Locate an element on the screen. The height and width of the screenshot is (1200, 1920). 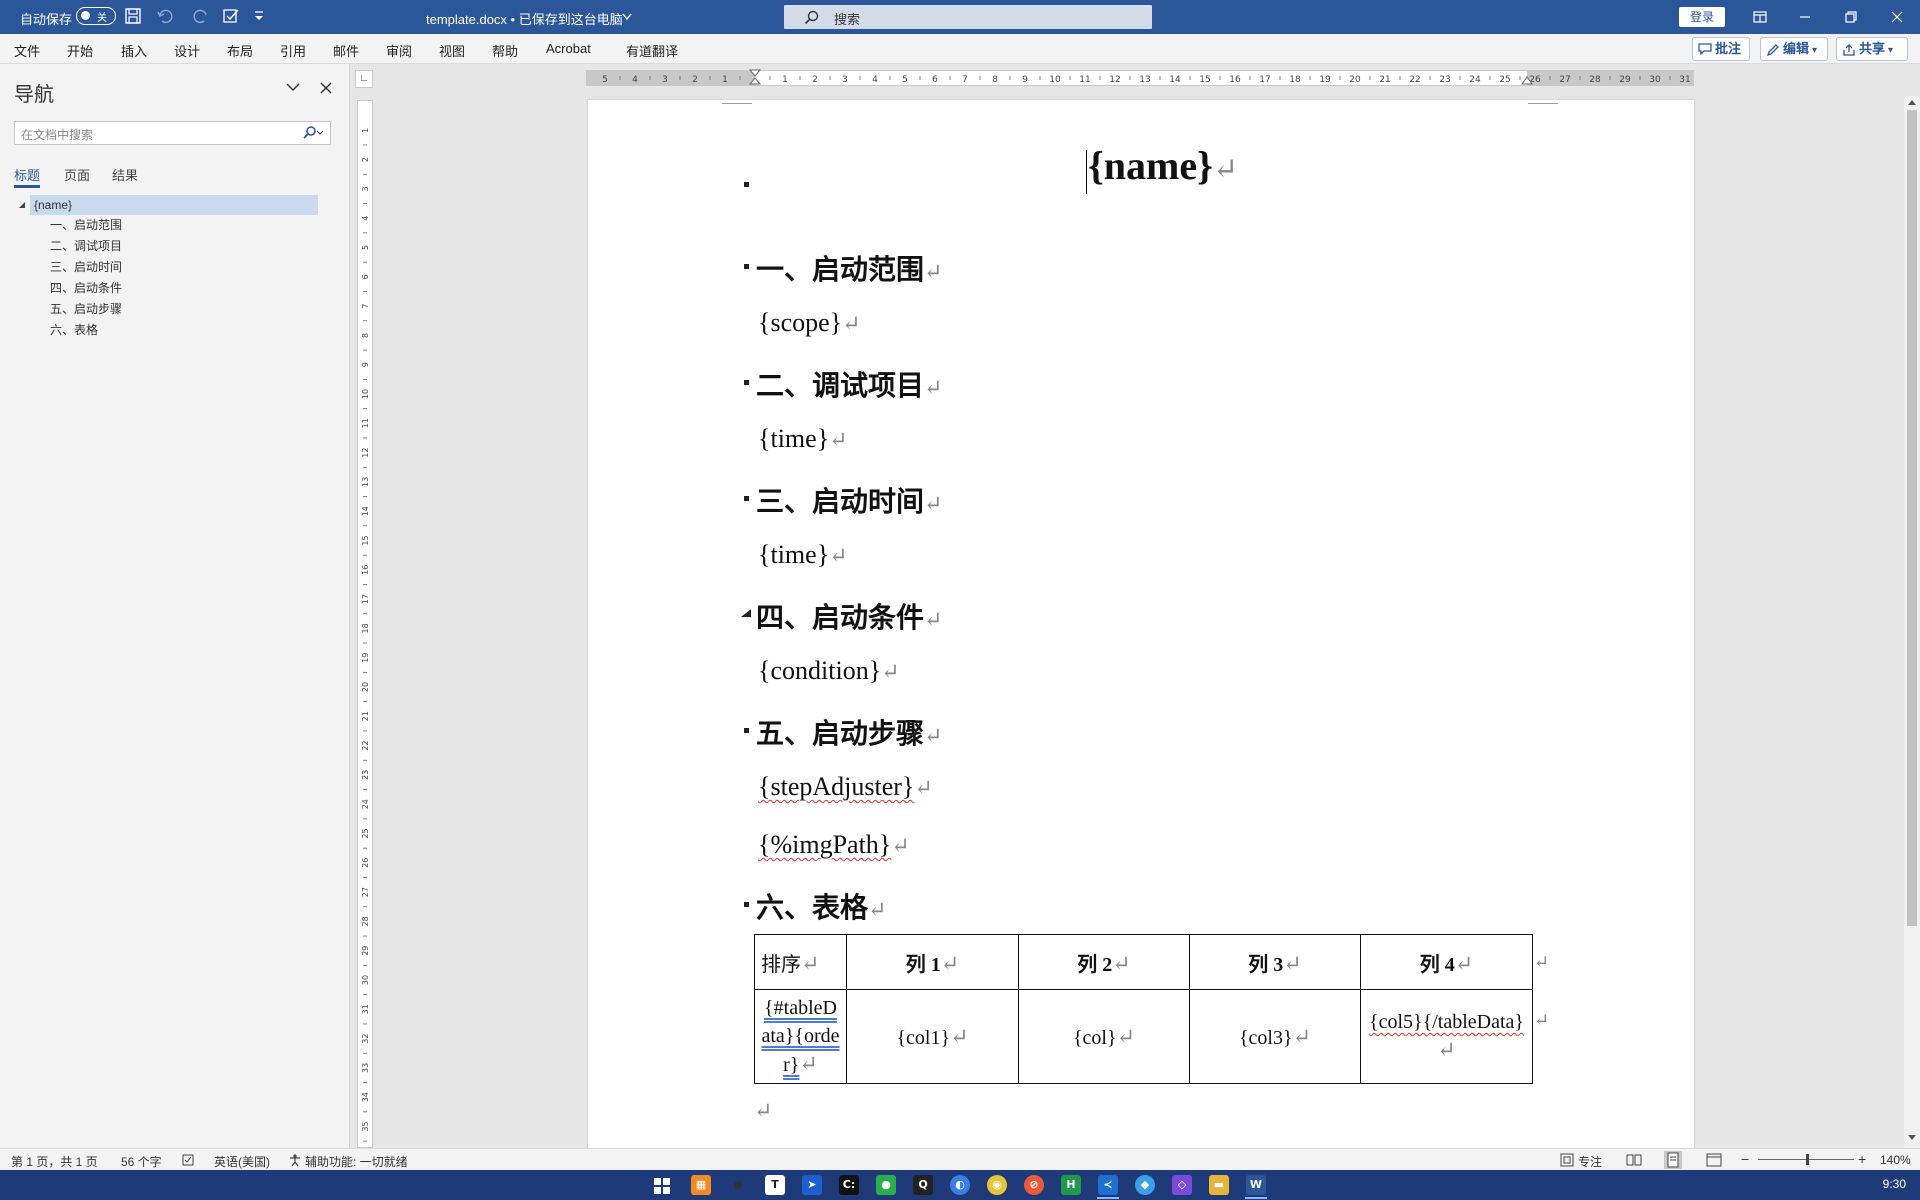
table-header-cell: 列 3↵ is located at coordinates (1275, 962).